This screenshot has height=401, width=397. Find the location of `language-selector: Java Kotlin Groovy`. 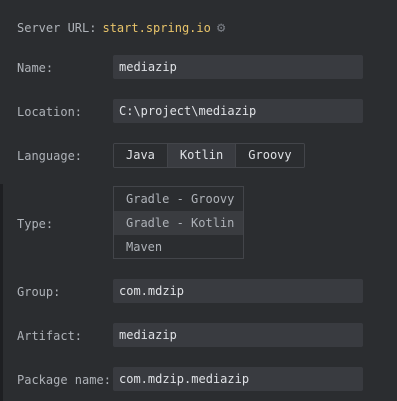

language-selector: Java Kotlin Groovy is located at coordinates (209, 155).